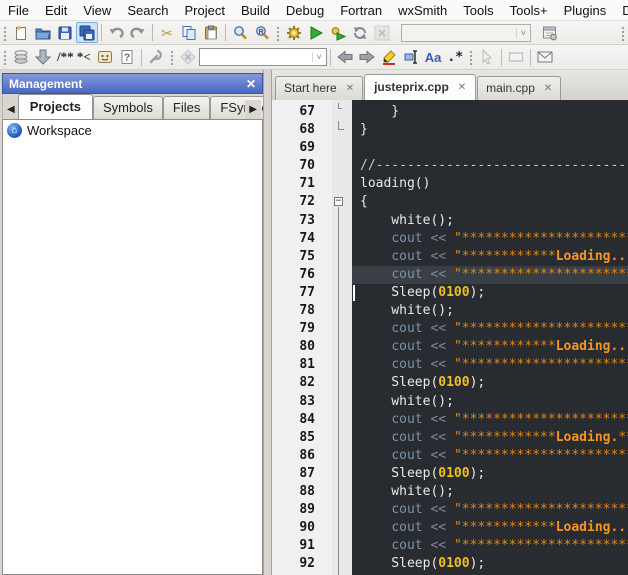  Describe the element at coordinates (138, 32) in the screenshot. I see `redo-button` at that location.